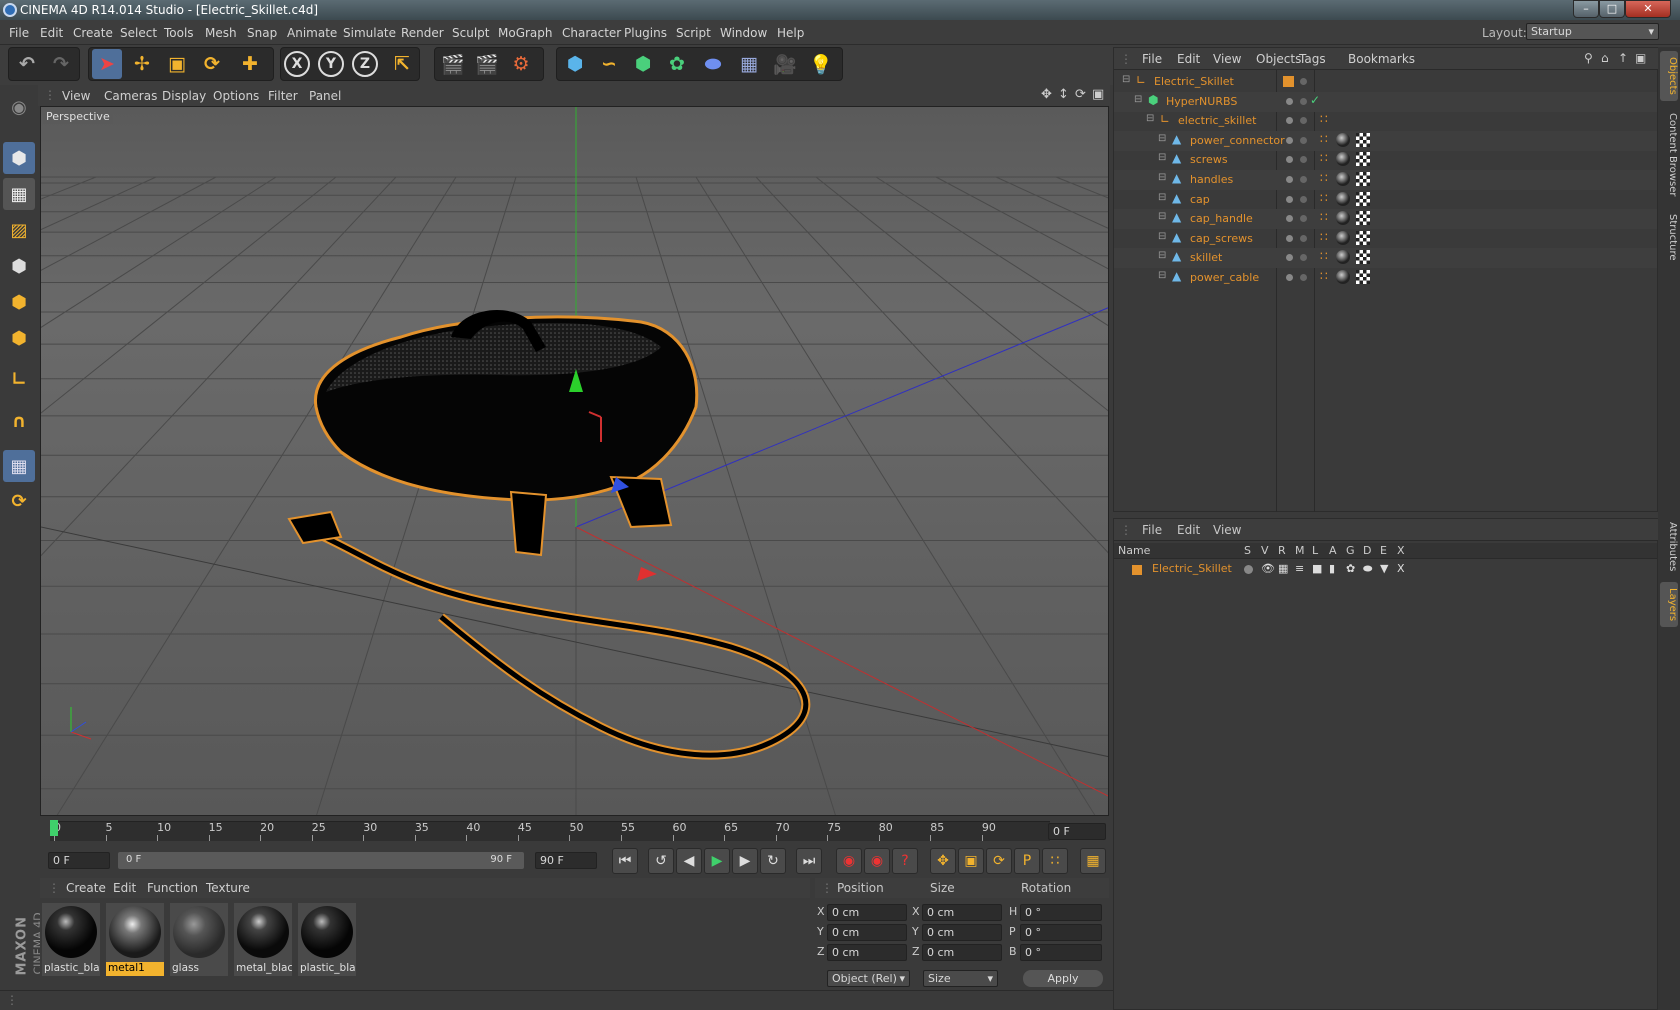 The height and width of the screenshot is (1010, 1680). Describe the element at coordinates (1592, 31) in the screenshot. I see `layout-select: Startup ▾` at that location.